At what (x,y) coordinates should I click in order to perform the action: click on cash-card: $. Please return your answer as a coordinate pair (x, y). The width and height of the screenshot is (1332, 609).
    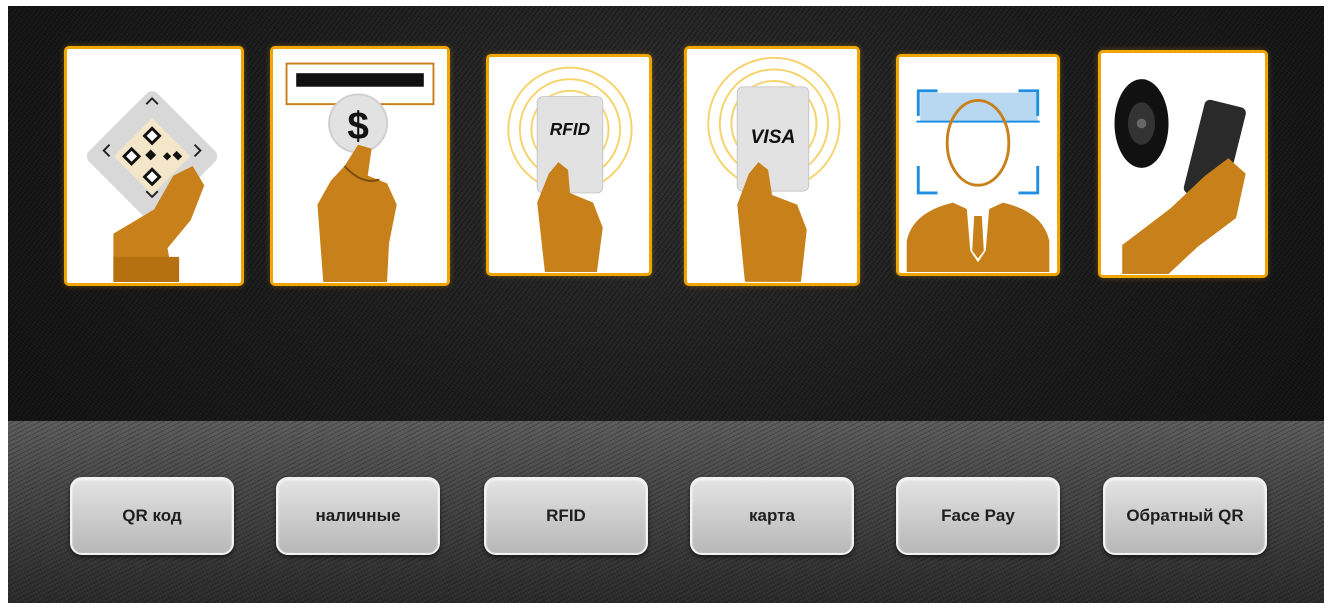
    Looking at the image, I should click on (360, 166).